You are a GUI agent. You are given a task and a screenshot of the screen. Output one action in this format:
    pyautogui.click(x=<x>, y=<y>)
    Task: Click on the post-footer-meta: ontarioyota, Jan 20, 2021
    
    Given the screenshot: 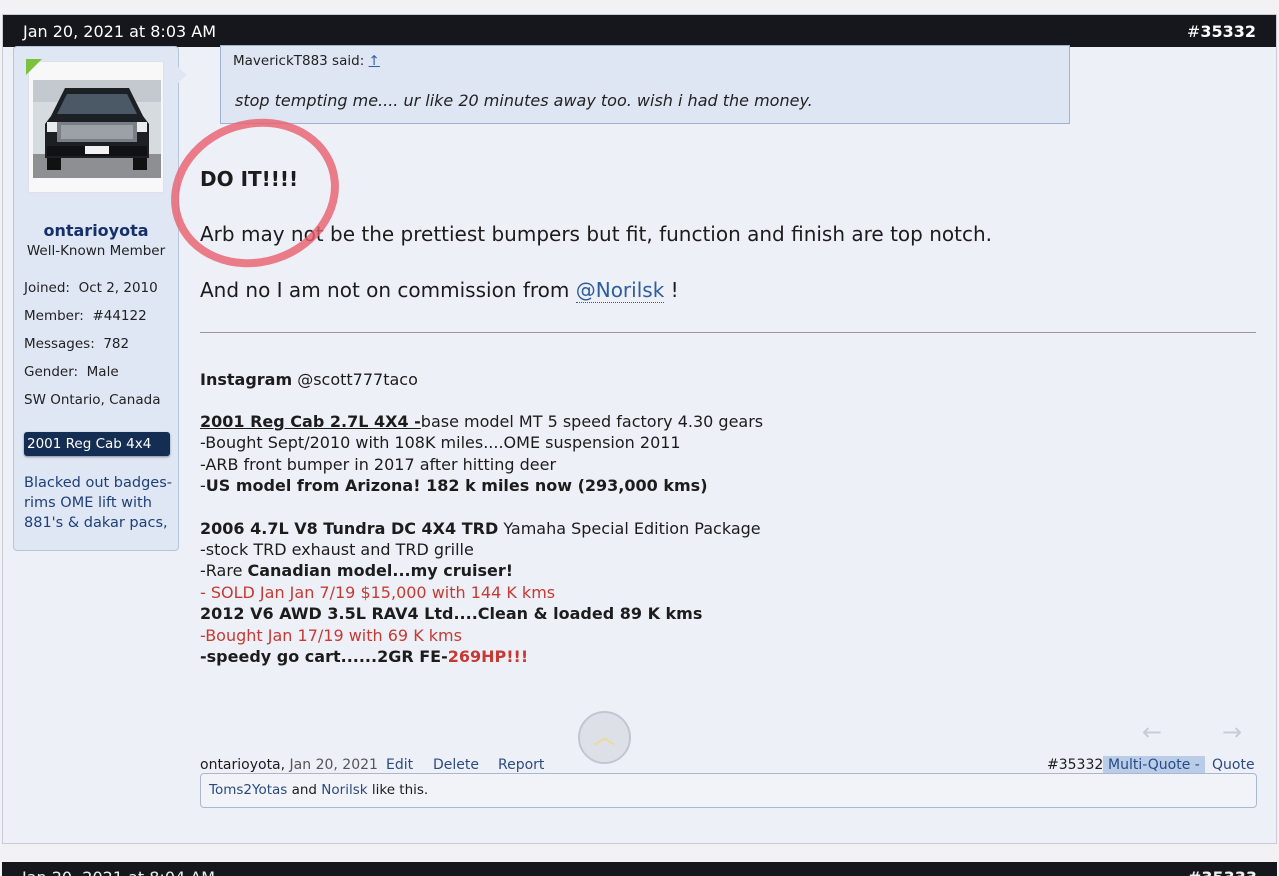 What is the action you would take?
    pyautogui.click(x=289, y=765)
    